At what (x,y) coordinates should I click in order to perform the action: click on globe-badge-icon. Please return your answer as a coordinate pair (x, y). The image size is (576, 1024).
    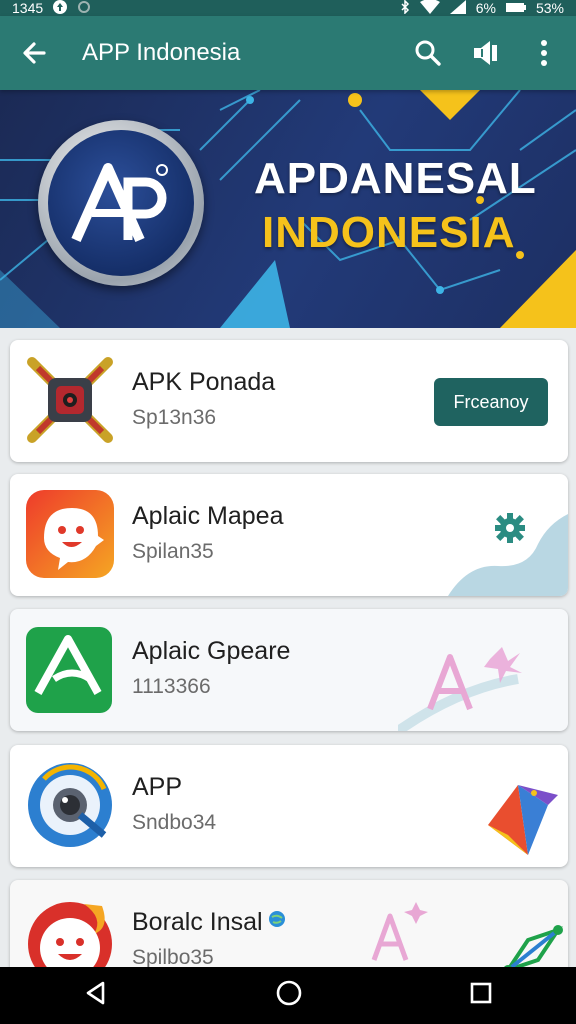
    Looking at the image, I should click on (277, 921).